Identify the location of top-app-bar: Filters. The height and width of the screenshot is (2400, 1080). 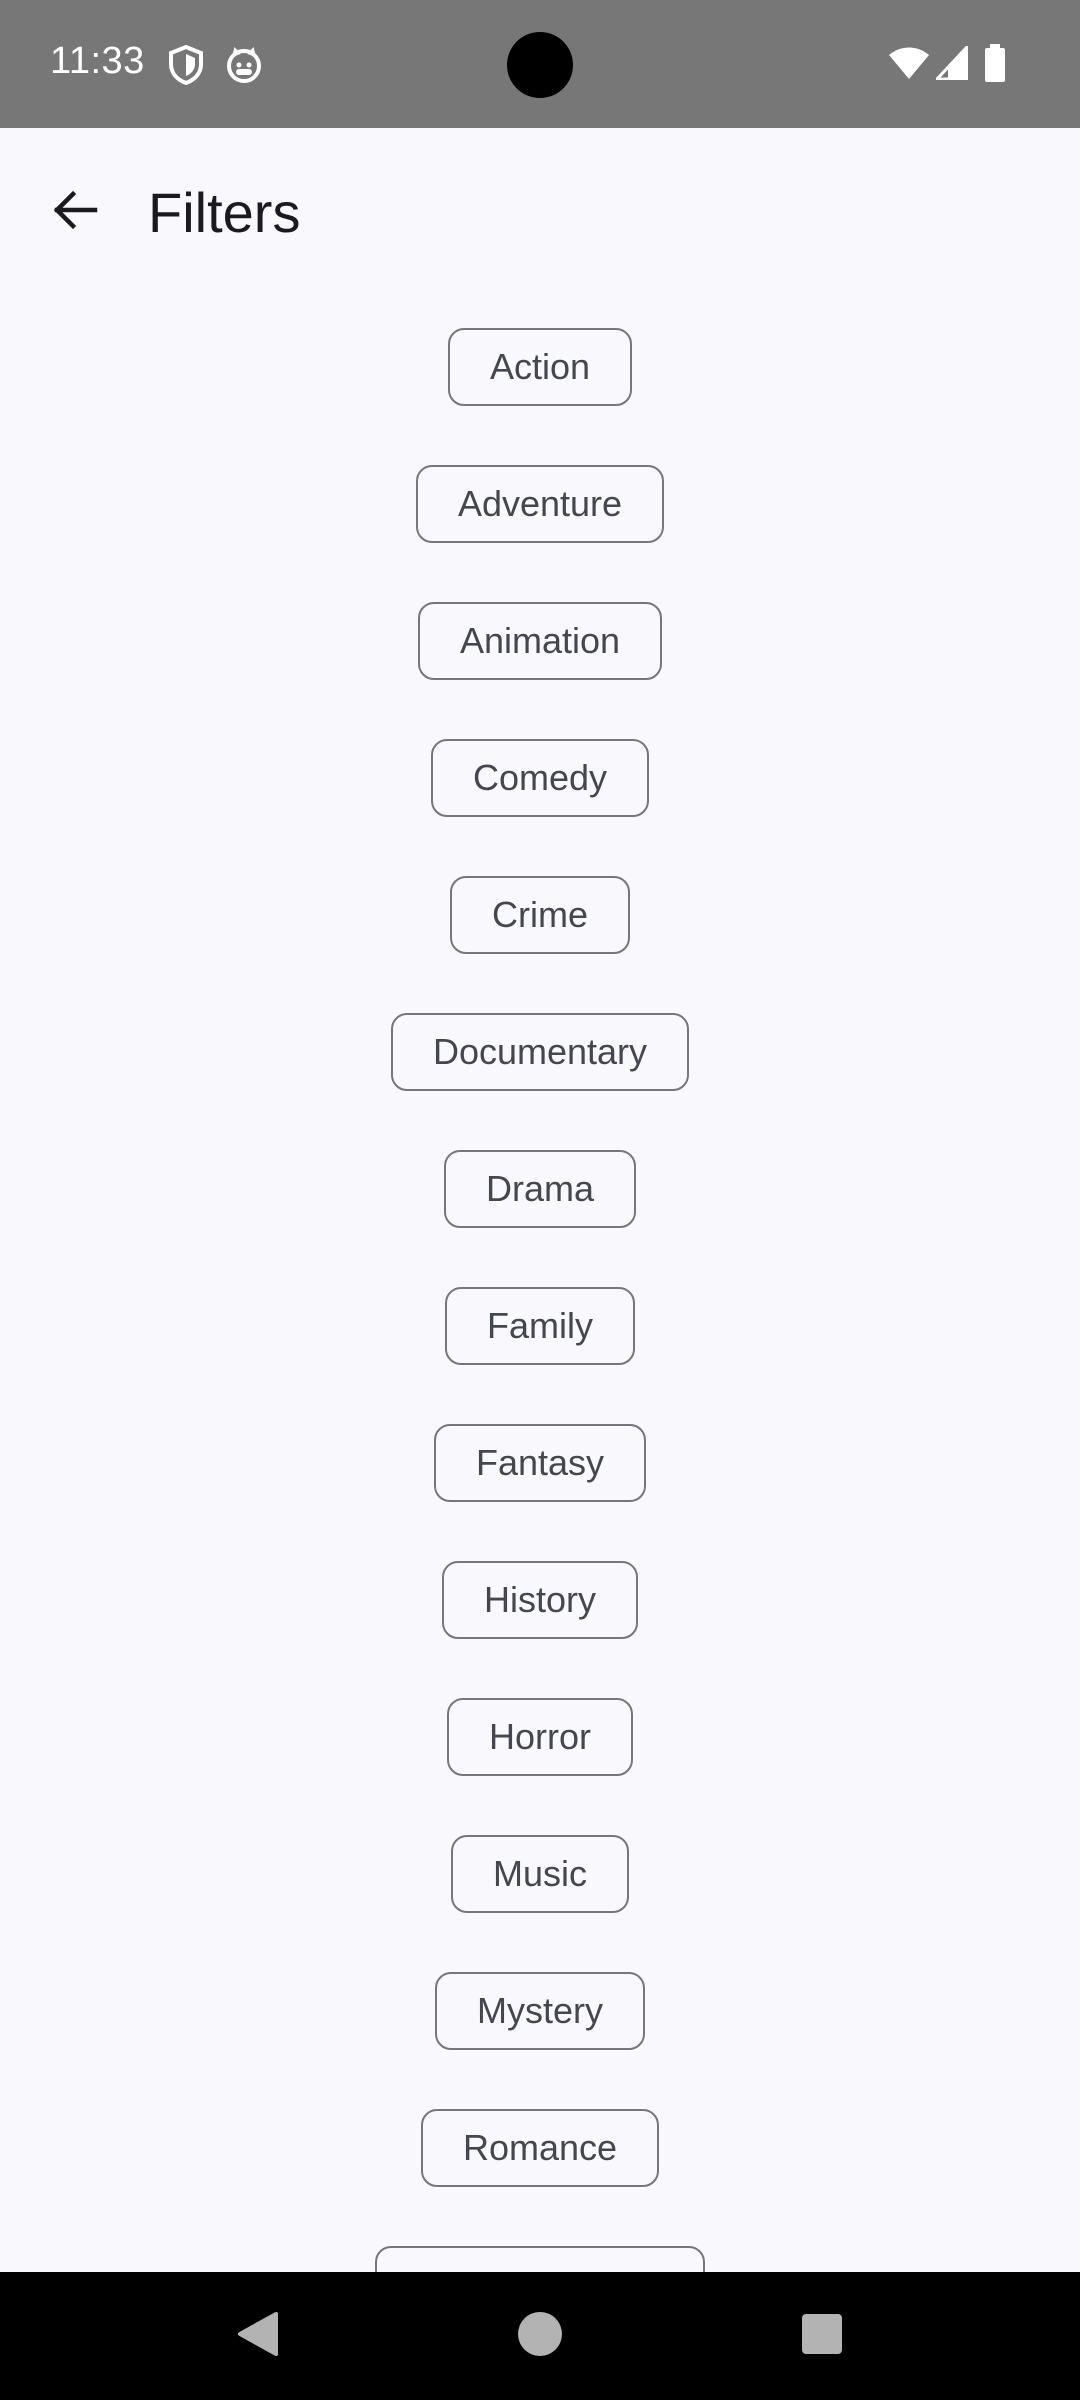
(540, 212).